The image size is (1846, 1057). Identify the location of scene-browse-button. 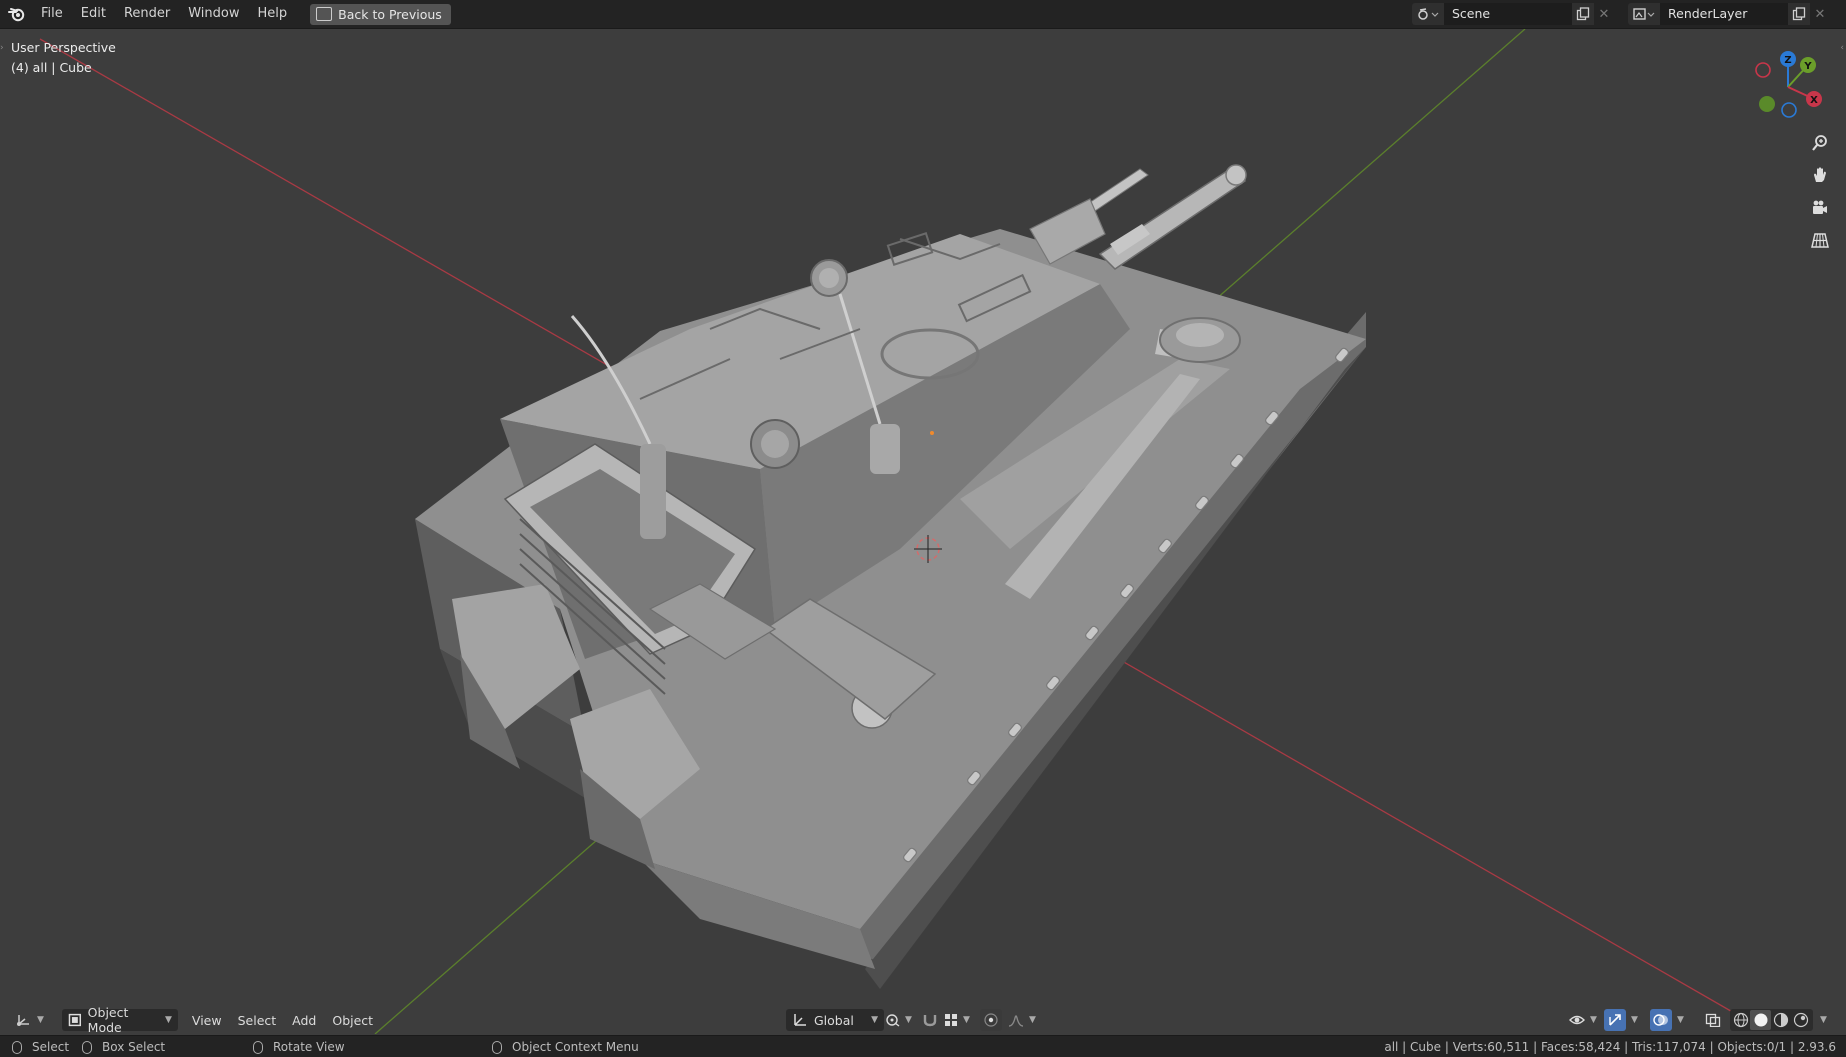
(1428, 14).